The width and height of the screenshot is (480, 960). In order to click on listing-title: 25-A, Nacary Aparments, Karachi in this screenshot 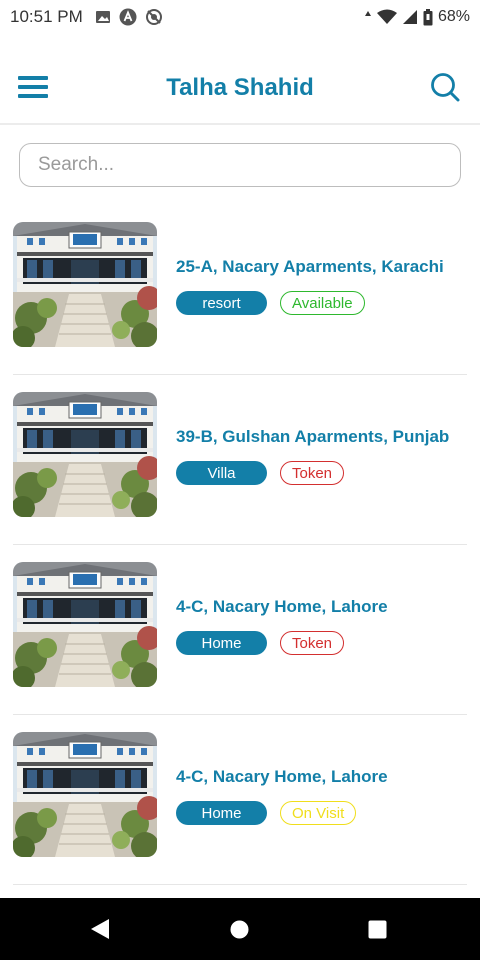, I will do `click(310, 267)`.